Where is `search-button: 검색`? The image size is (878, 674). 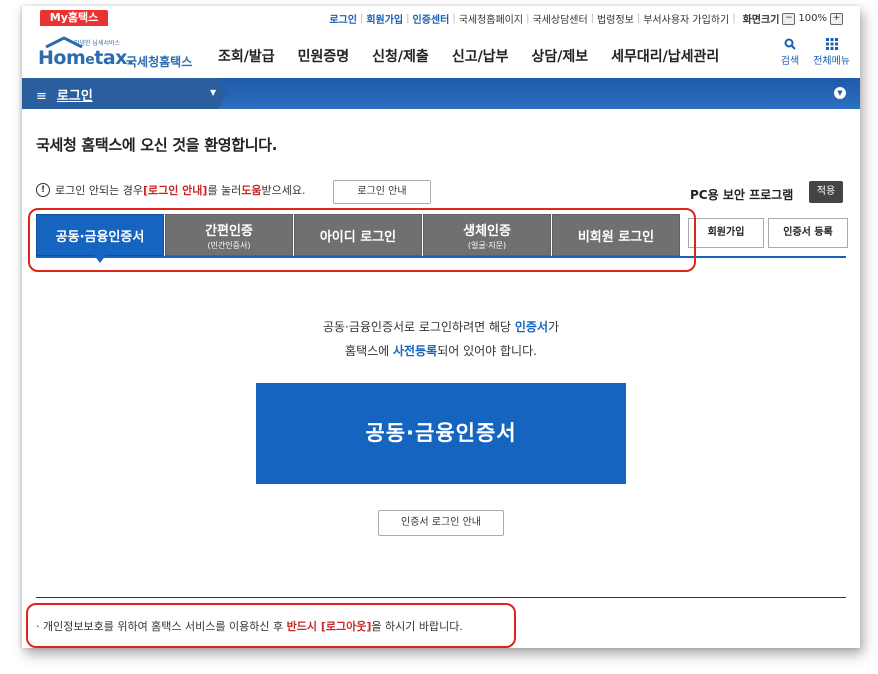
search-button: 검색 is located at coordinates (790, 52).